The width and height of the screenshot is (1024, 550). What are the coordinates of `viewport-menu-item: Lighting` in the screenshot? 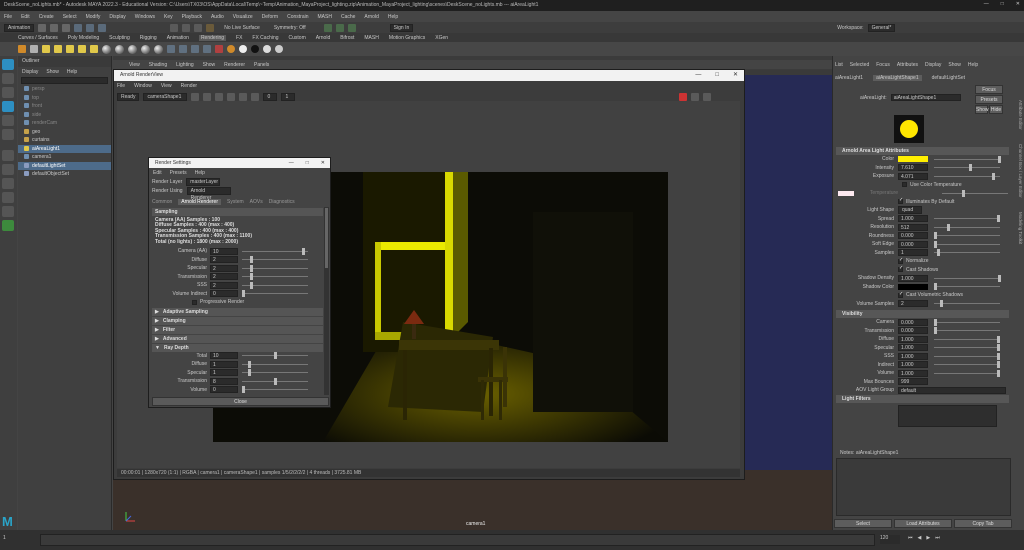 It's located at (185, 65).